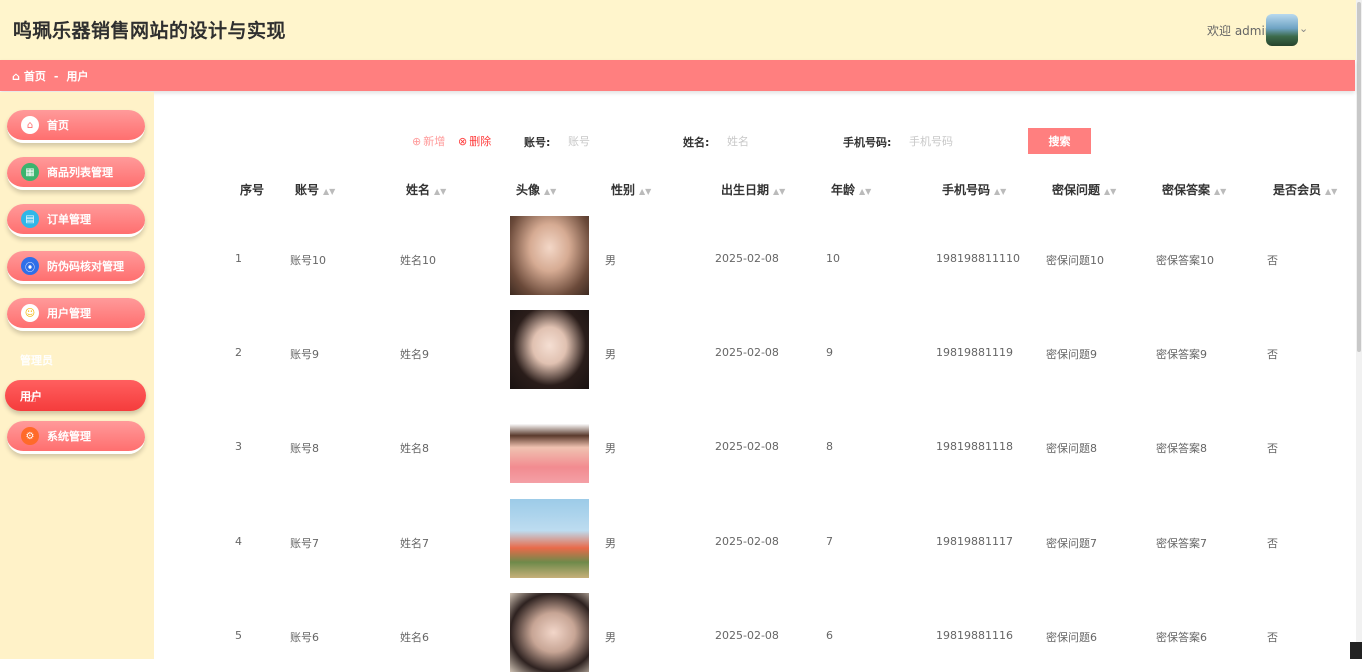  Describe the element at coordinates (696, 142) in the screenshot. I see `name-label: 姓名:` at that location.